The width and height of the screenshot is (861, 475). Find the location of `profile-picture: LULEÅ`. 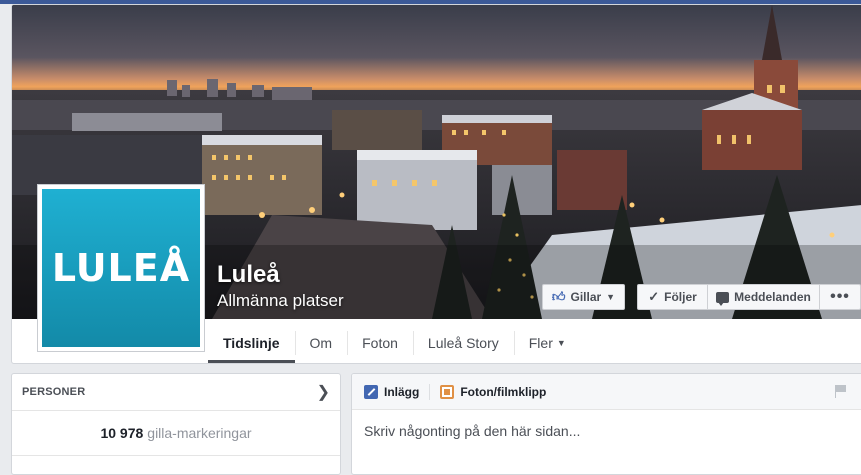

profile-picture: LULEÅ is located at coordinates (121, 268).